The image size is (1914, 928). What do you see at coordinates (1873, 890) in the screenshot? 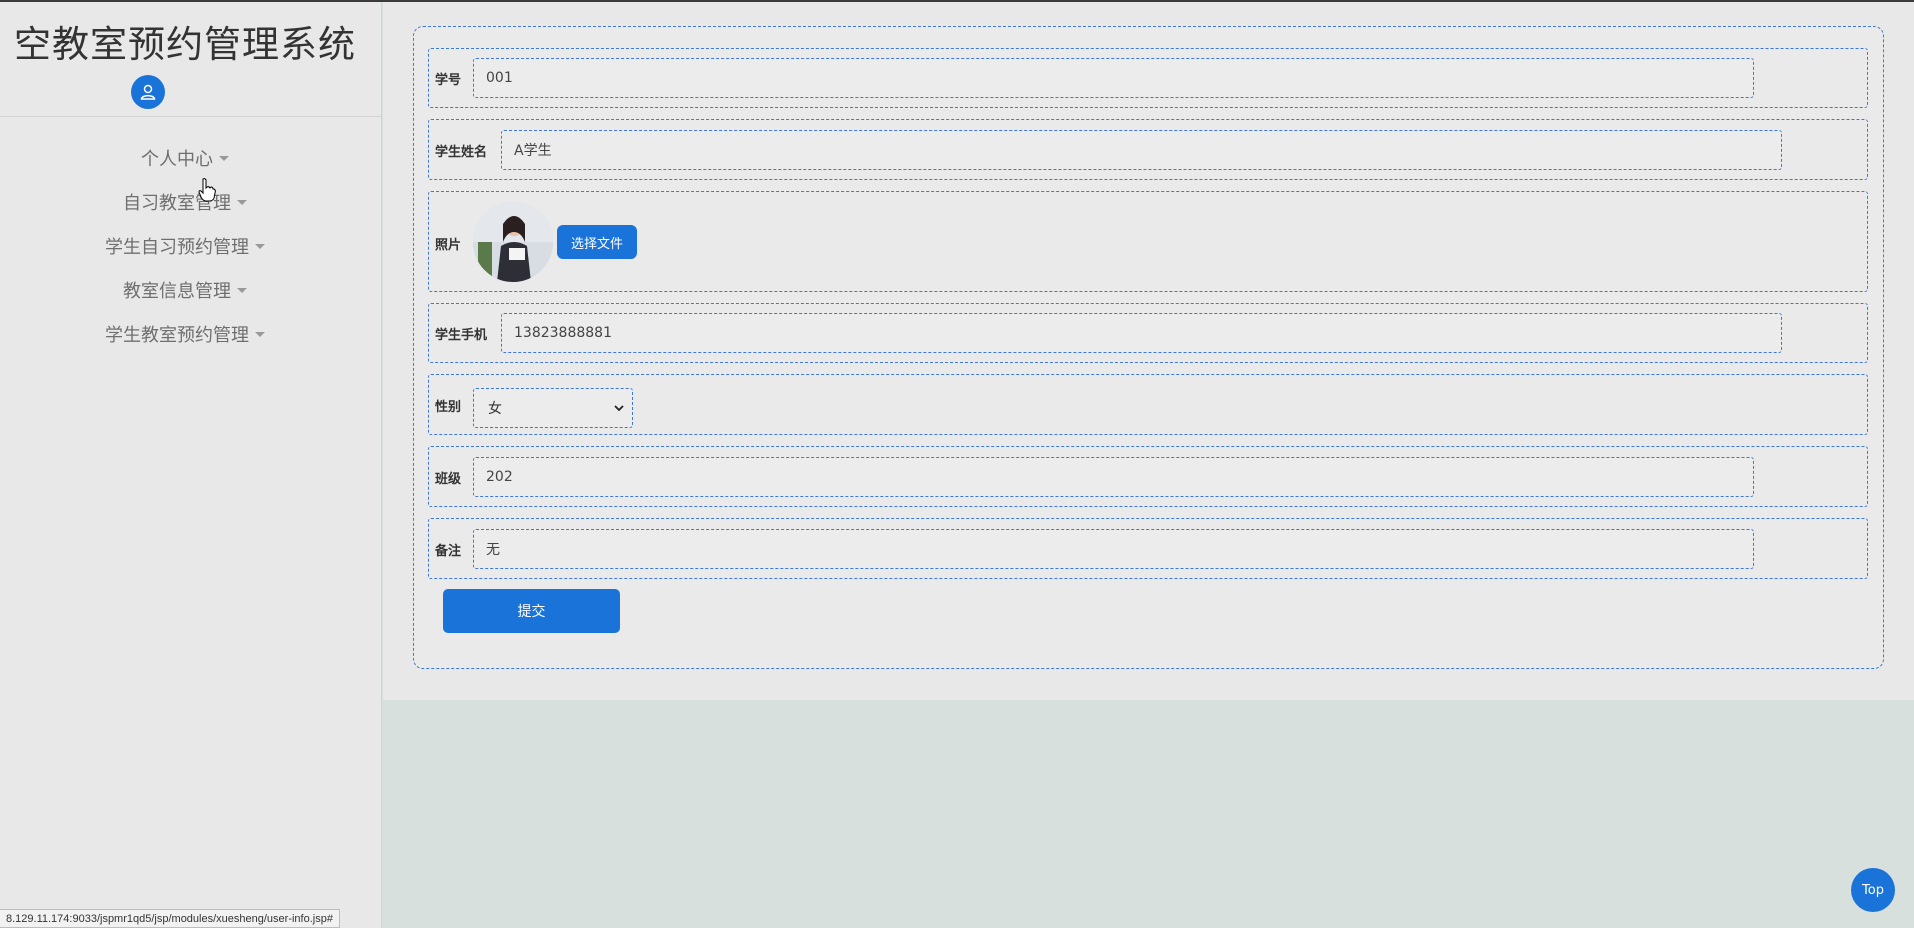
I see `back-to-top-button: Top` at bounding box center [1873, 890].